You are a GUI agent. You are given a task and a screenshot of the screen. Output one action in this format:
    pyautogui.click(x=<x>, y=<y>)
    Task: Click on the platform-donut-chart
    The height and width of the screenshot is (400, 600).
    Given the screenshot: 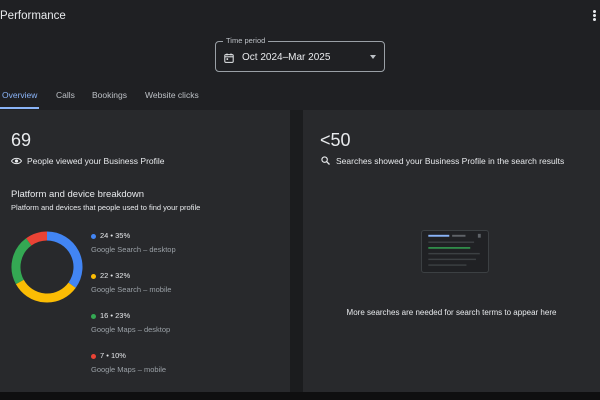 What is the action you would take?
    pyautogui.click(x=47, y=267)
    